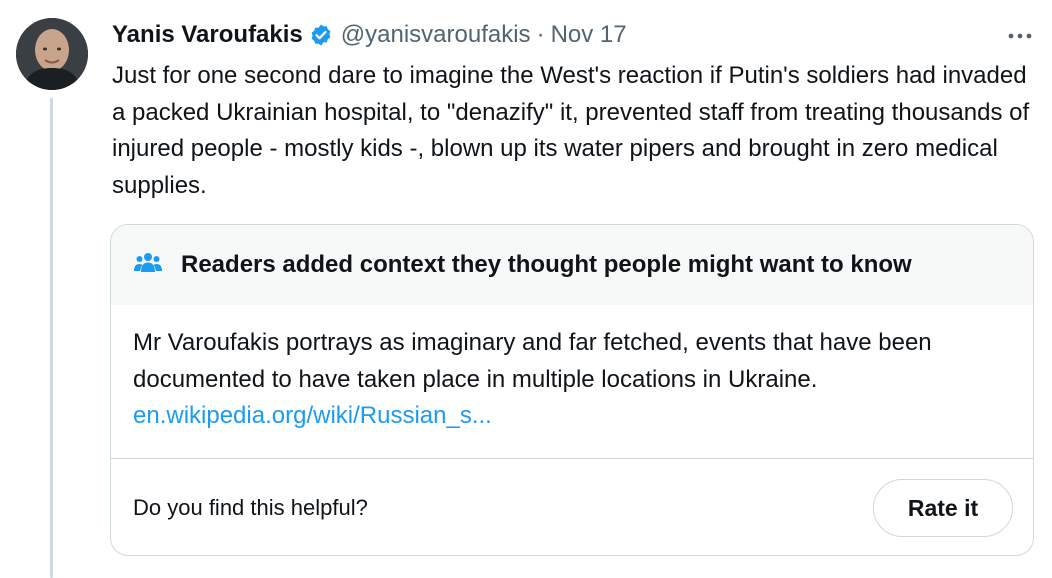 The width and height of the screenshot is (1052, 578). I want to click on thread-line, so click(51, 338).